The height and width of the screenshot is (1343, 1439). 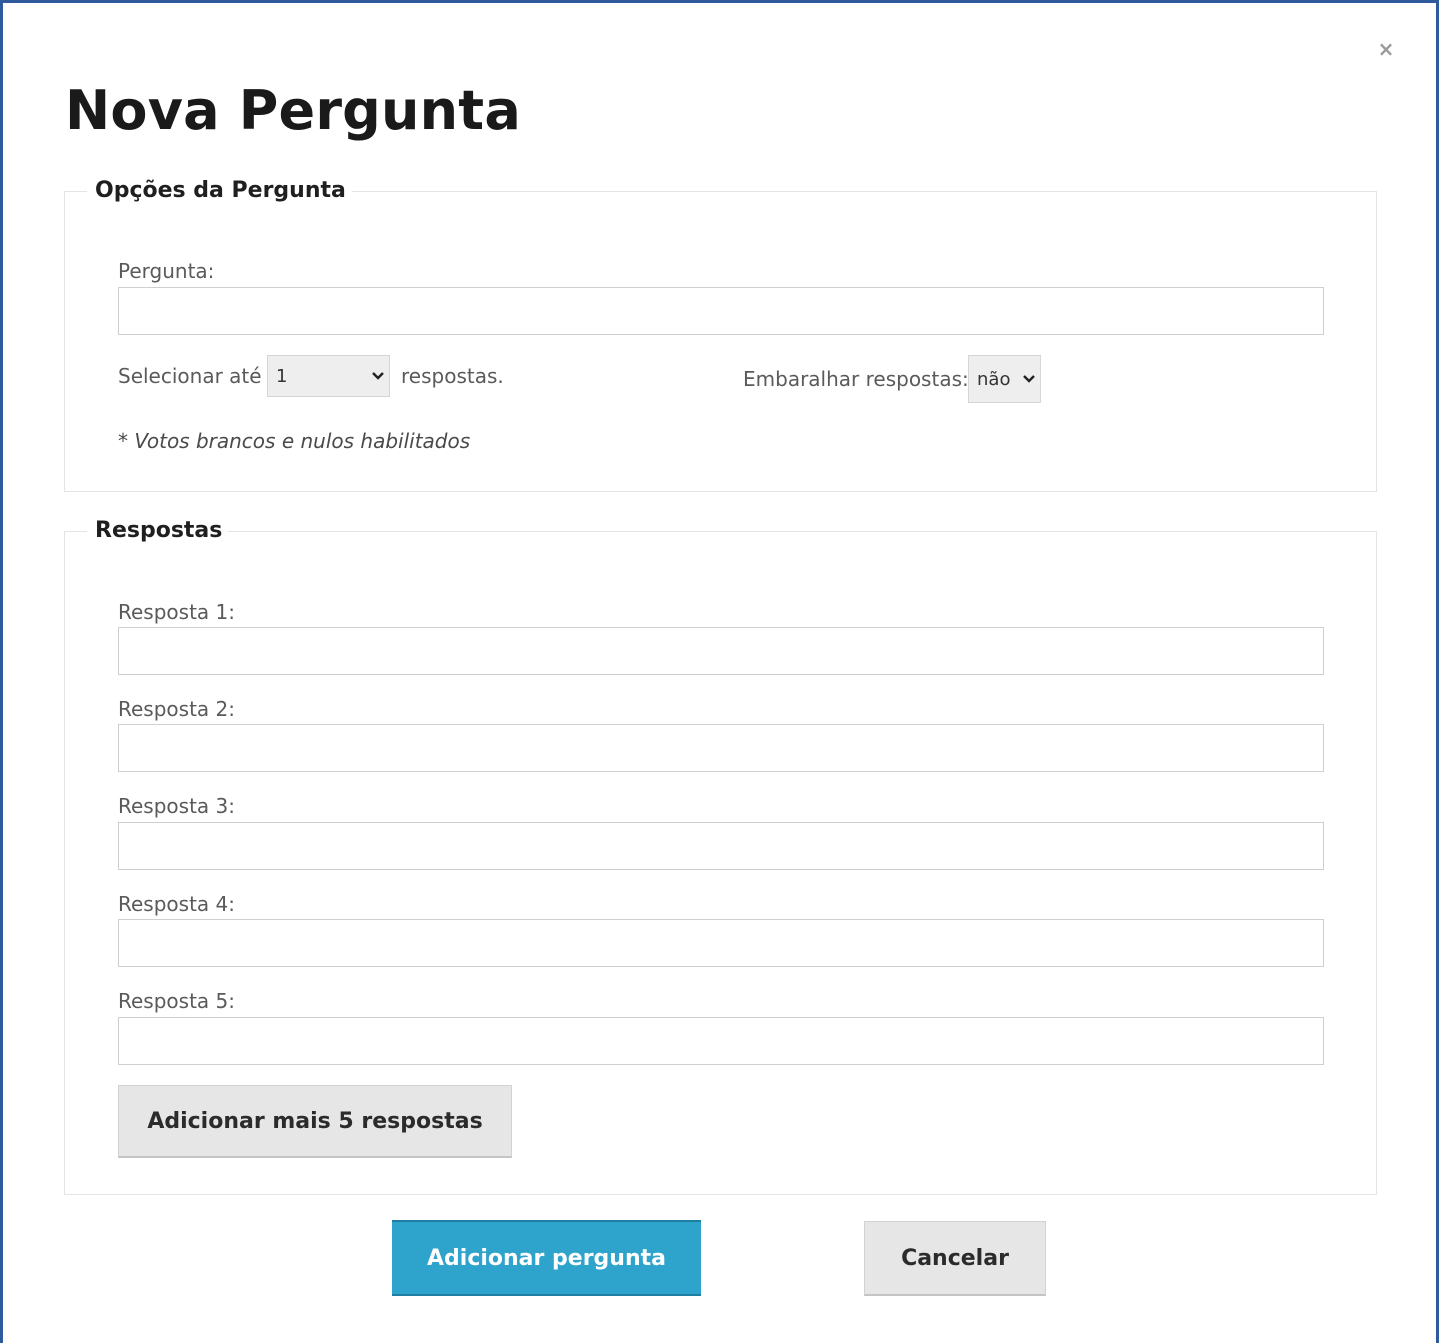 I want to click on close-icon: ×, so click(x=1386, y=49).